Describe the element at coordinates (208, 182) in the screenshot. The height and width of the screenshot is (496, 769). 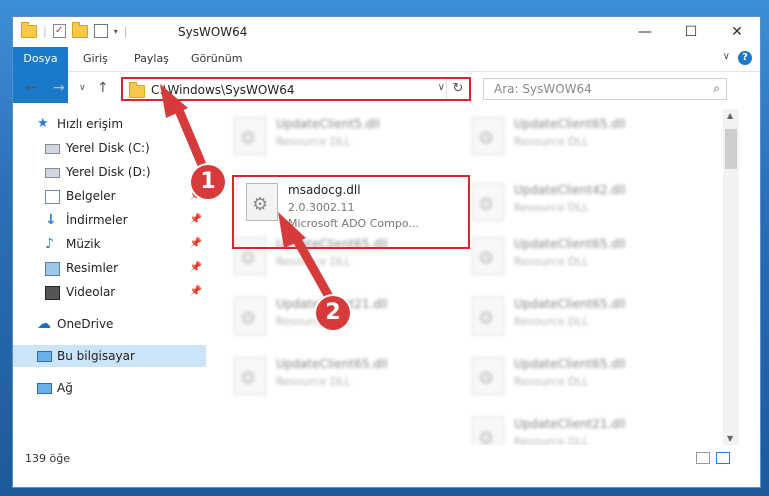
I see `step-1-badge: 1` at that location.